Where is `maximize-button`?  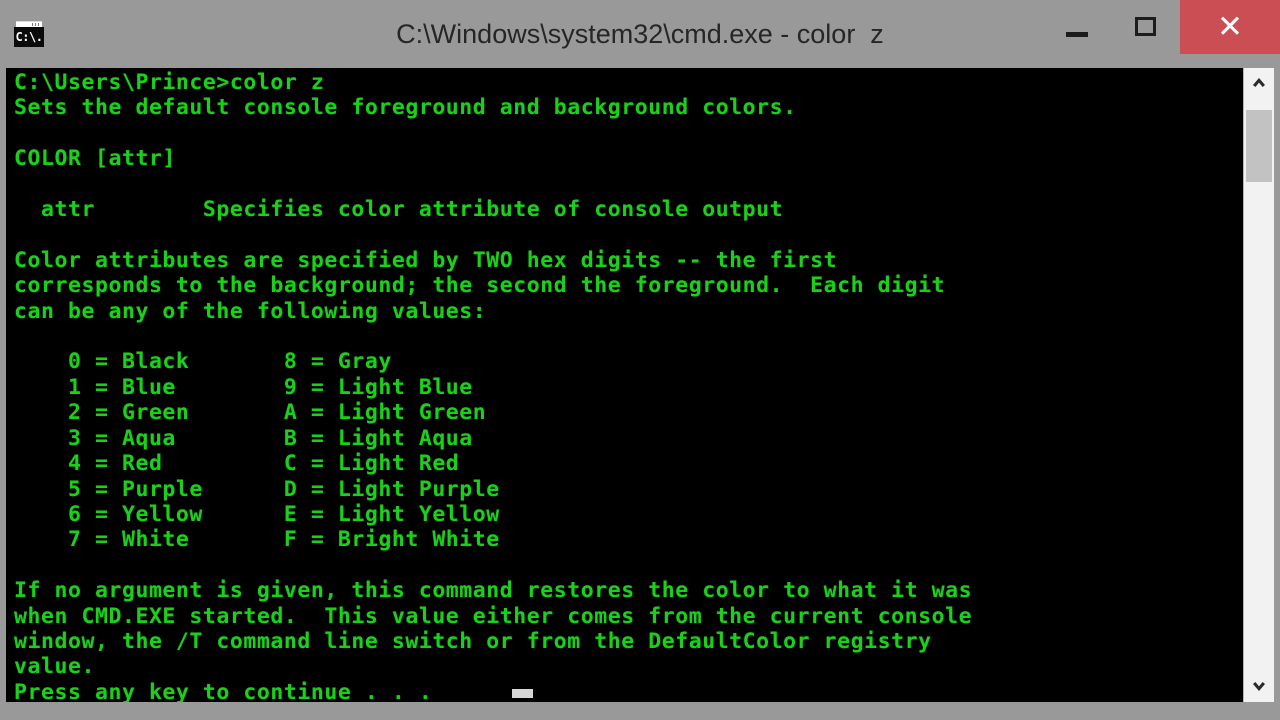
maximize-button is located at coordinates (1145, 27).